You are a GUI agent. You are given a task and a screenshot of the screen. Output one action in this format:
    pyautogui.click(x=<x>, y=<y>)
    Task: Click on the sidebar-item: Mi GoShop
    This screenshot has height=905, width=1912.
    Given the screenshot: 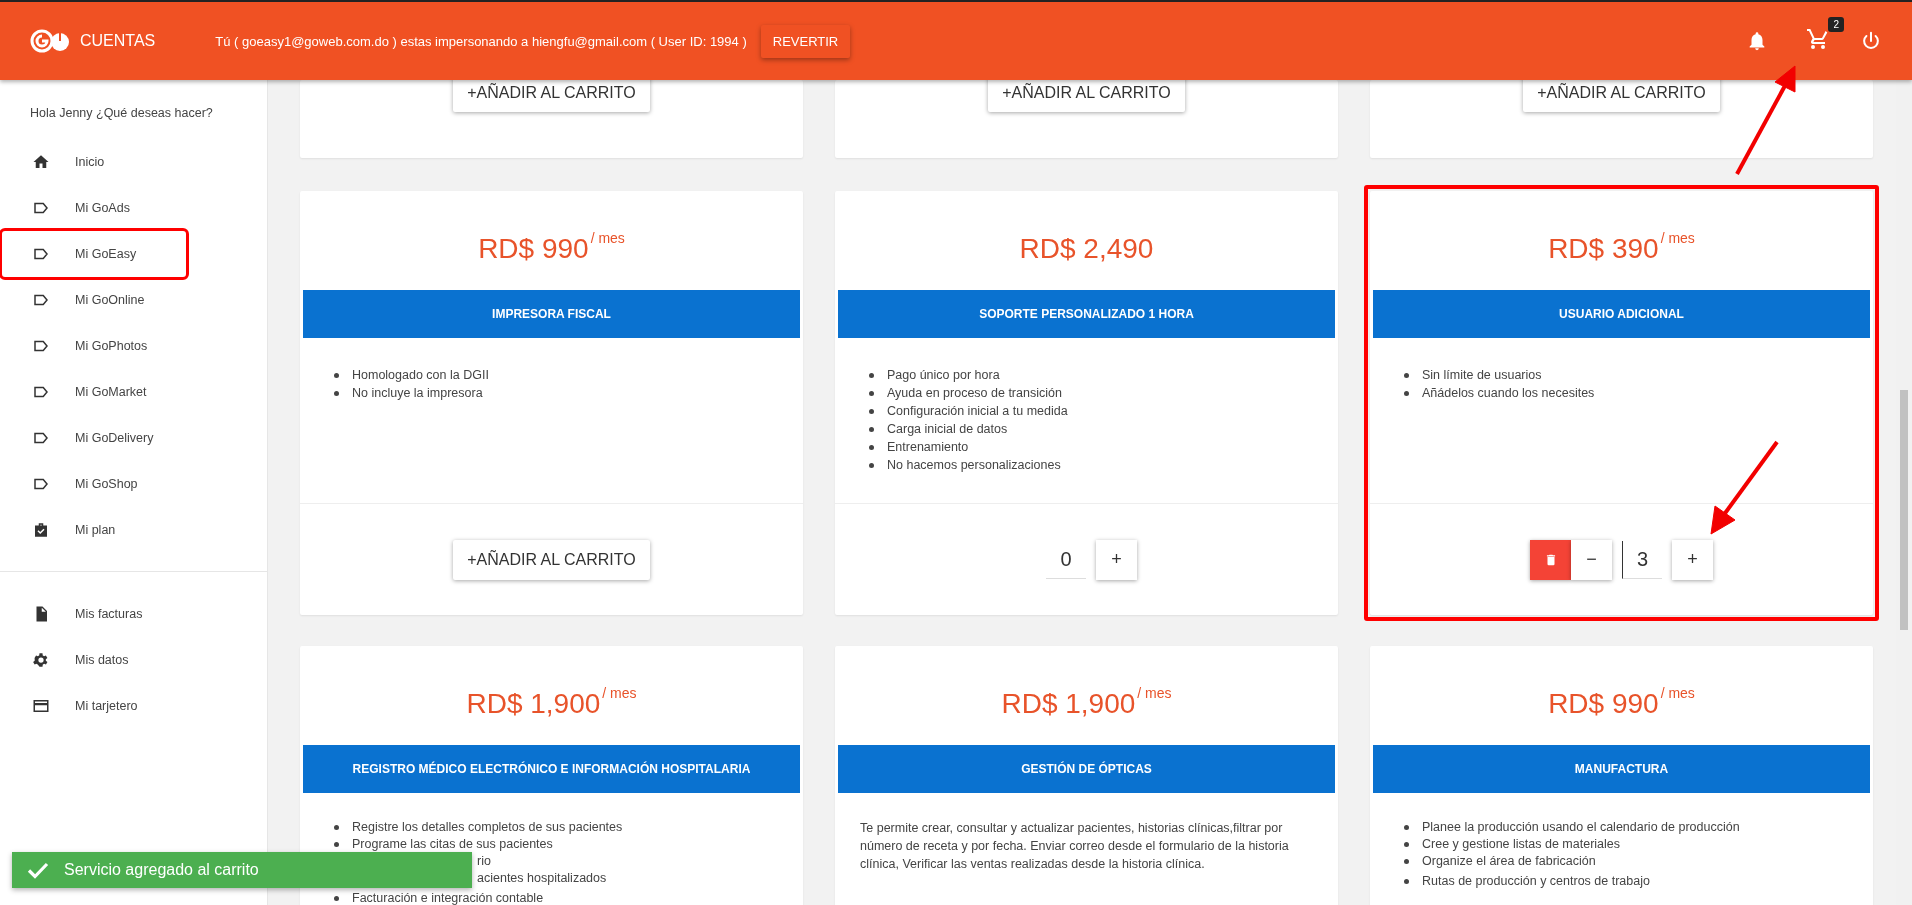 What is the action you would take?
    pyautogui.click(x=94, y=484)
    